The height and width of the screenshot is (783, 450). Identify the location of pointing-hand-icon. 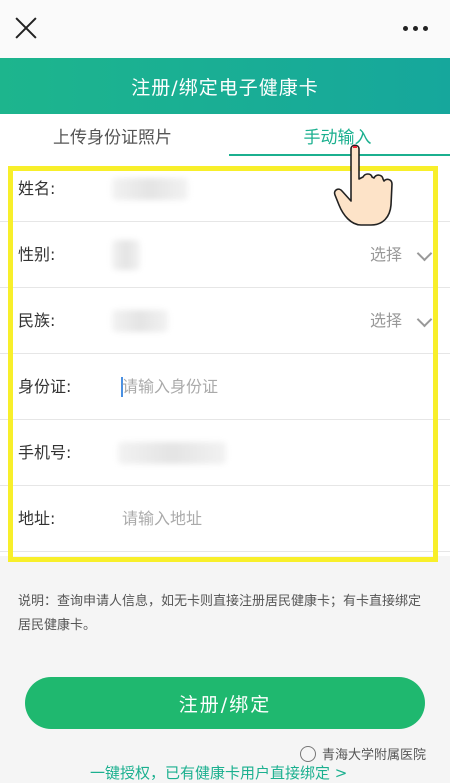
(363, 185).